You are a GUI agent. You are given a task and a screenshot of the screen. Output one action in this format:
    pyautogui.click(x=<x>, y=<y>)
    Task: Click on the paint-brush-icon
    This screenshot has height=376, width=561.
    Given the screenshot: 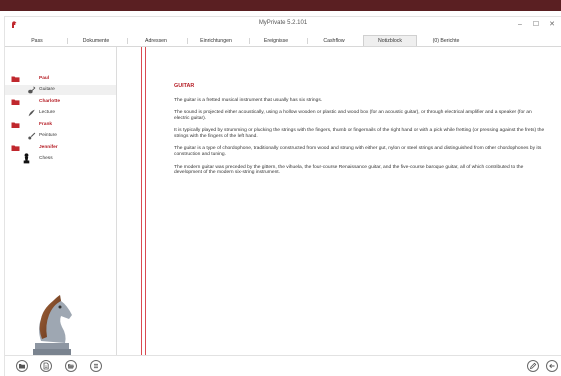 What is the action you would take?
    pyautogui.click(x=32, y=136)
    